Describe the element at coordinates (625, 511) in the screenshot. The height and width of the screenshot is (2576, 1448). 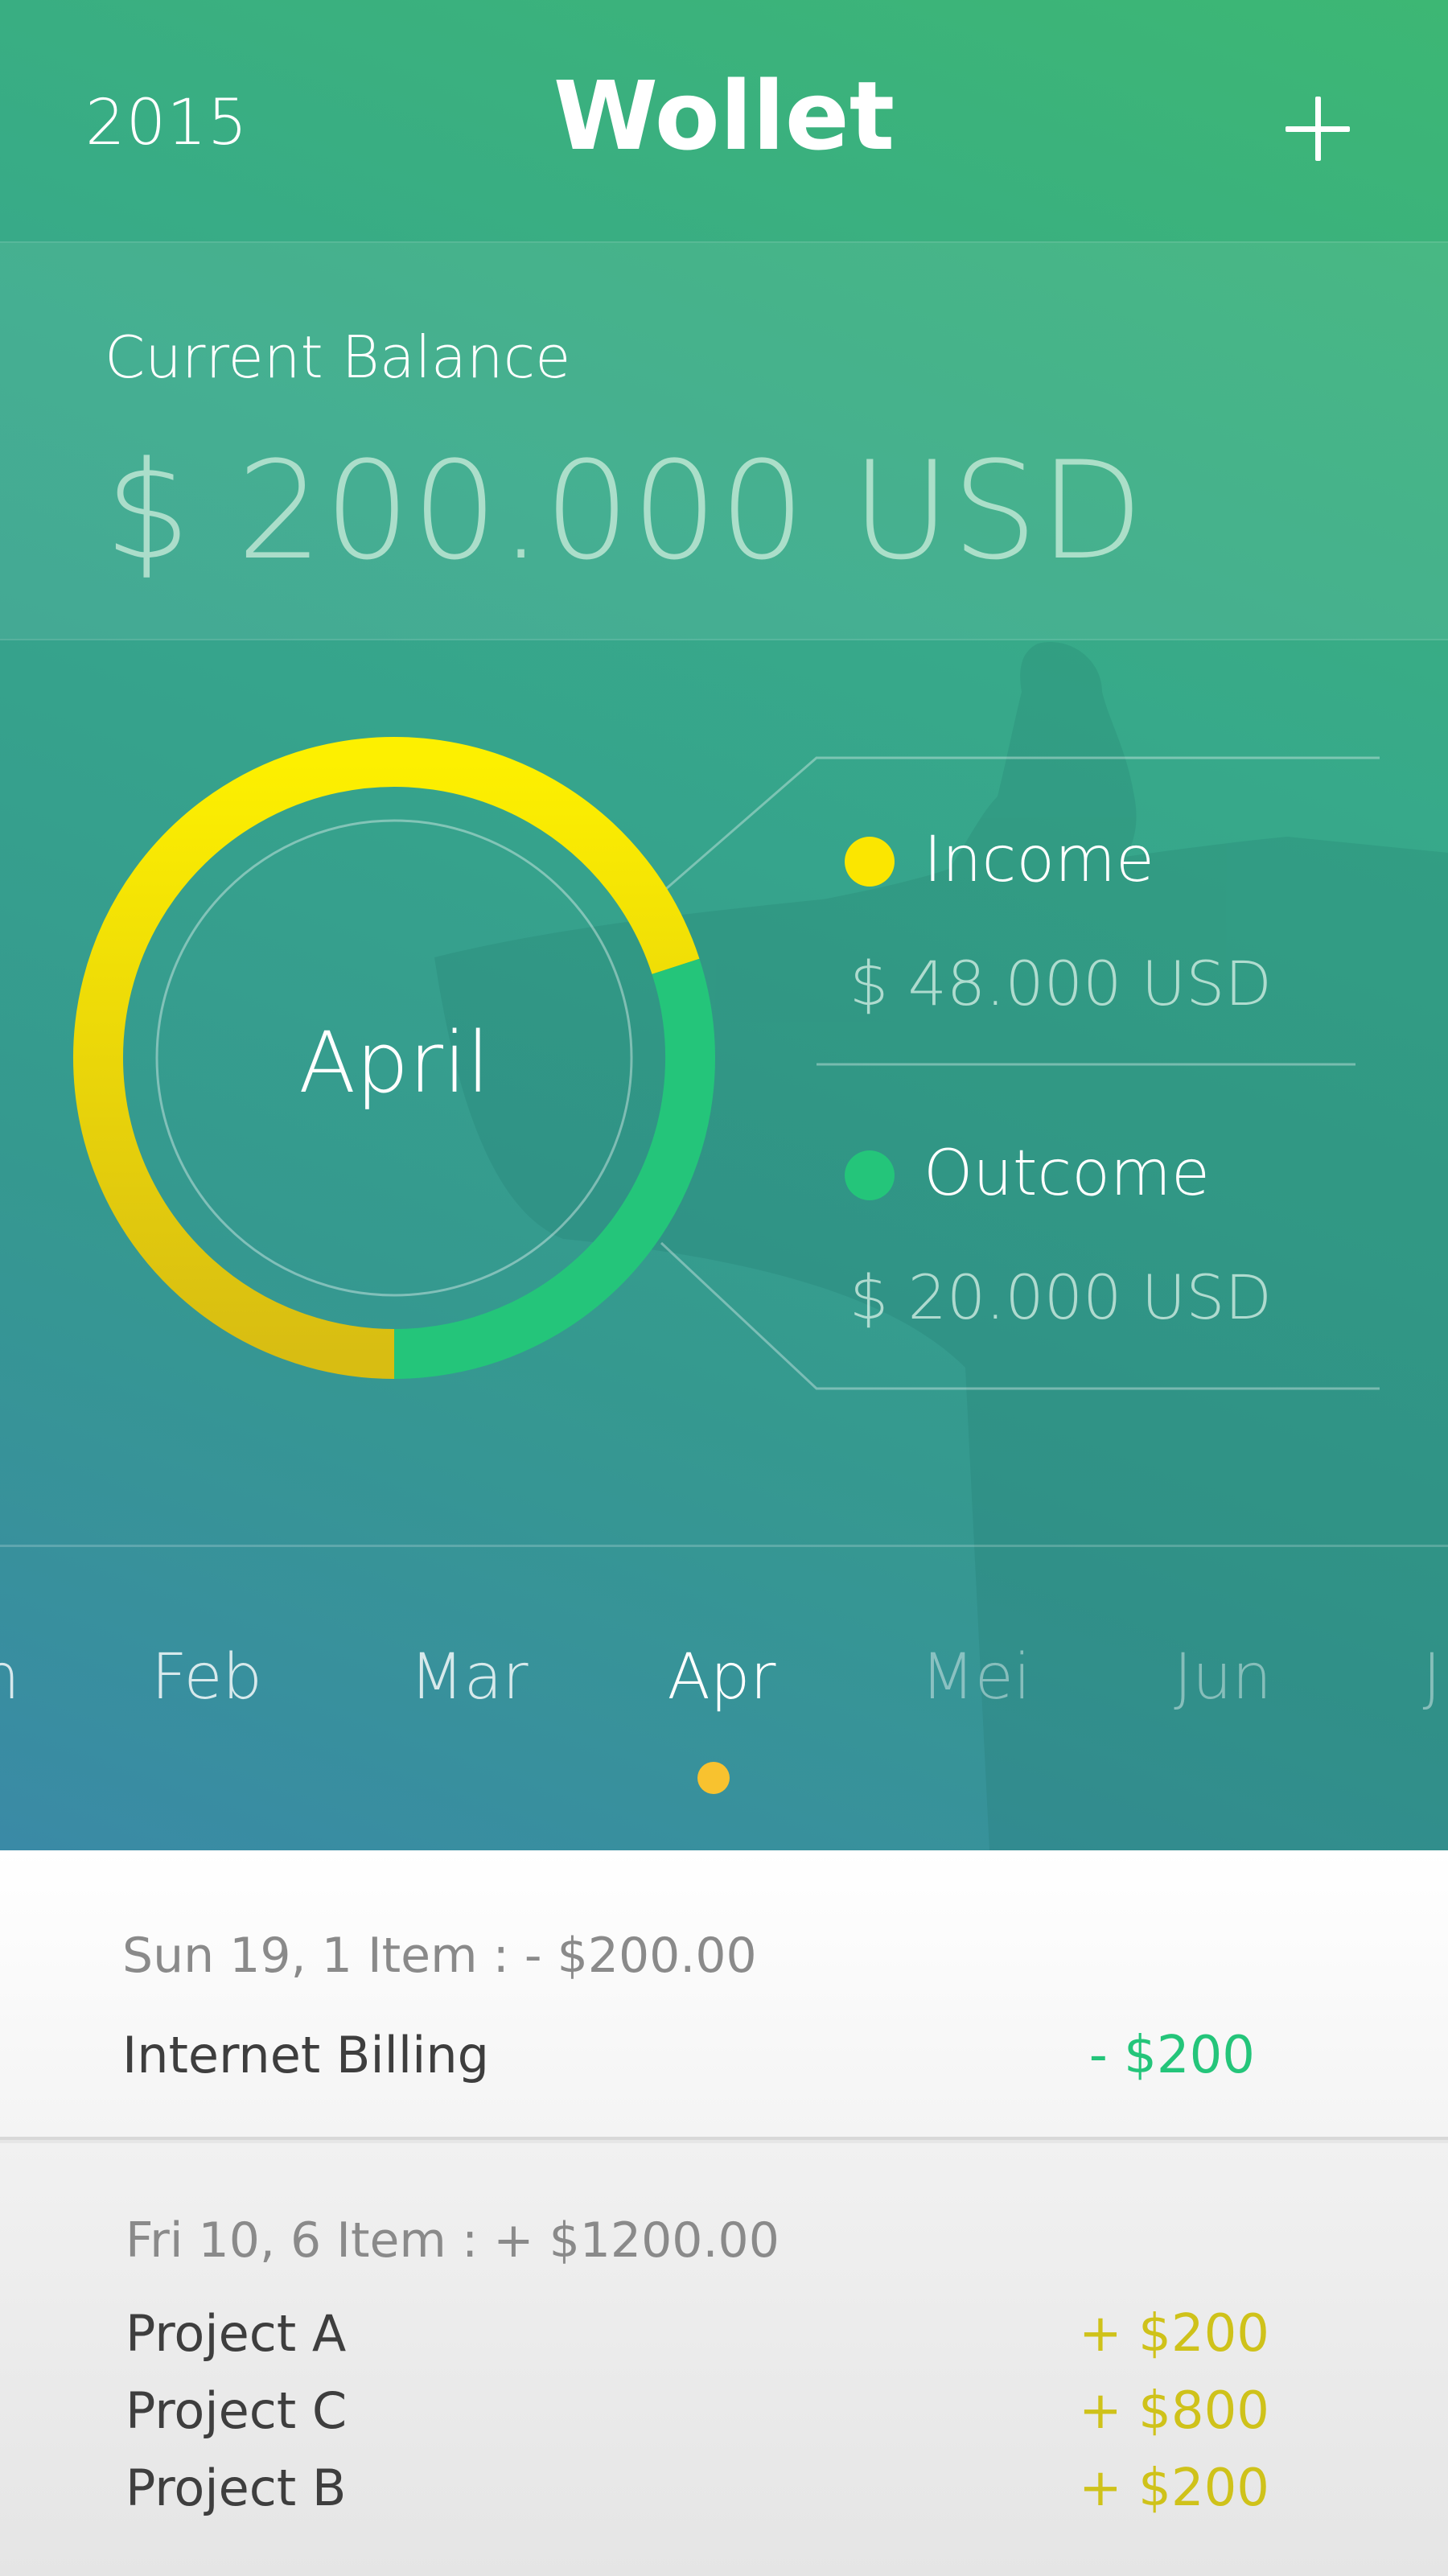
I see `balance-value: $ 200.000 USD` at that location.